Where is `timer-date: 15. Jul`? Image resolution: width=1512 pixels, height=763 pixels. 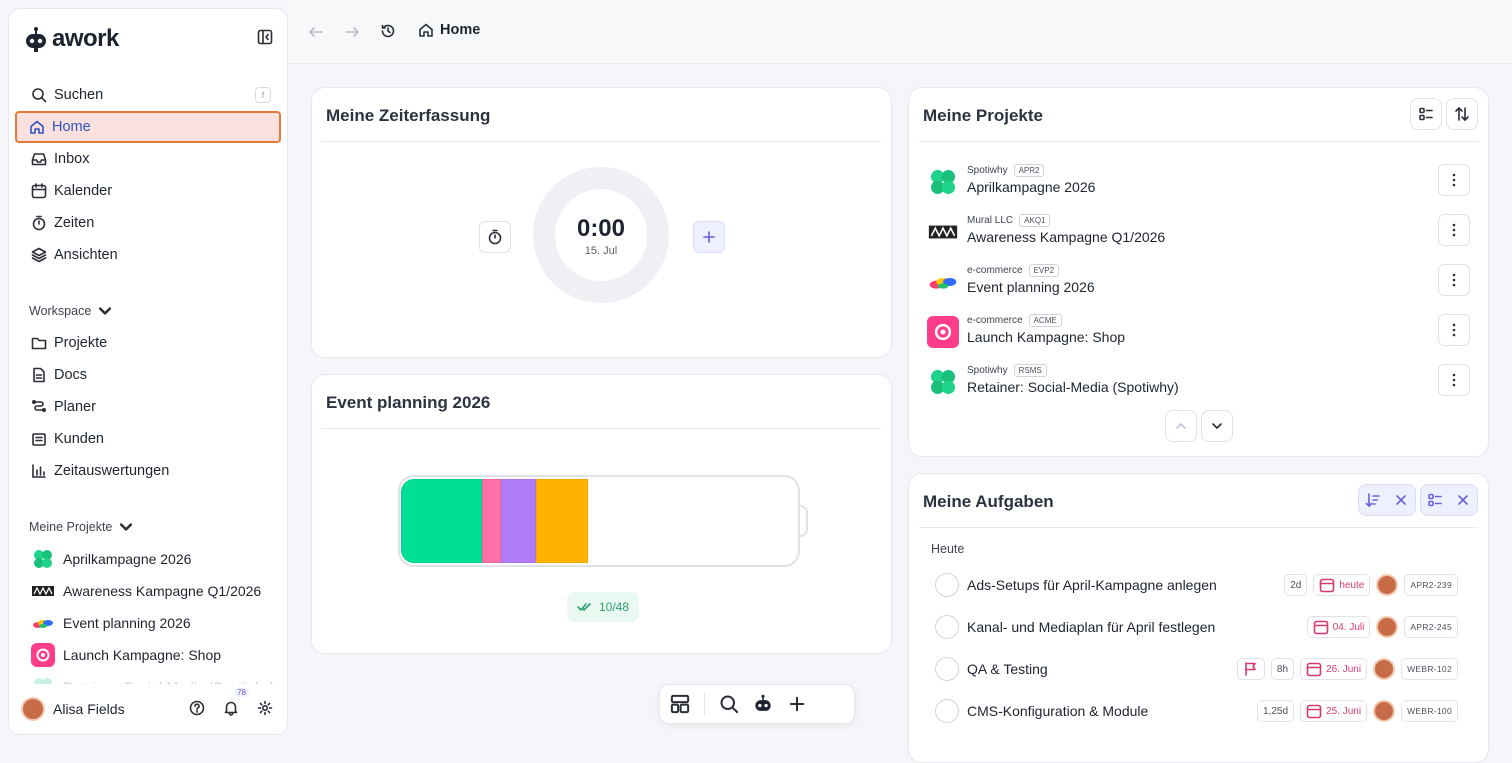 timer-date: 15. Jul is located at coordinates (601, 251).